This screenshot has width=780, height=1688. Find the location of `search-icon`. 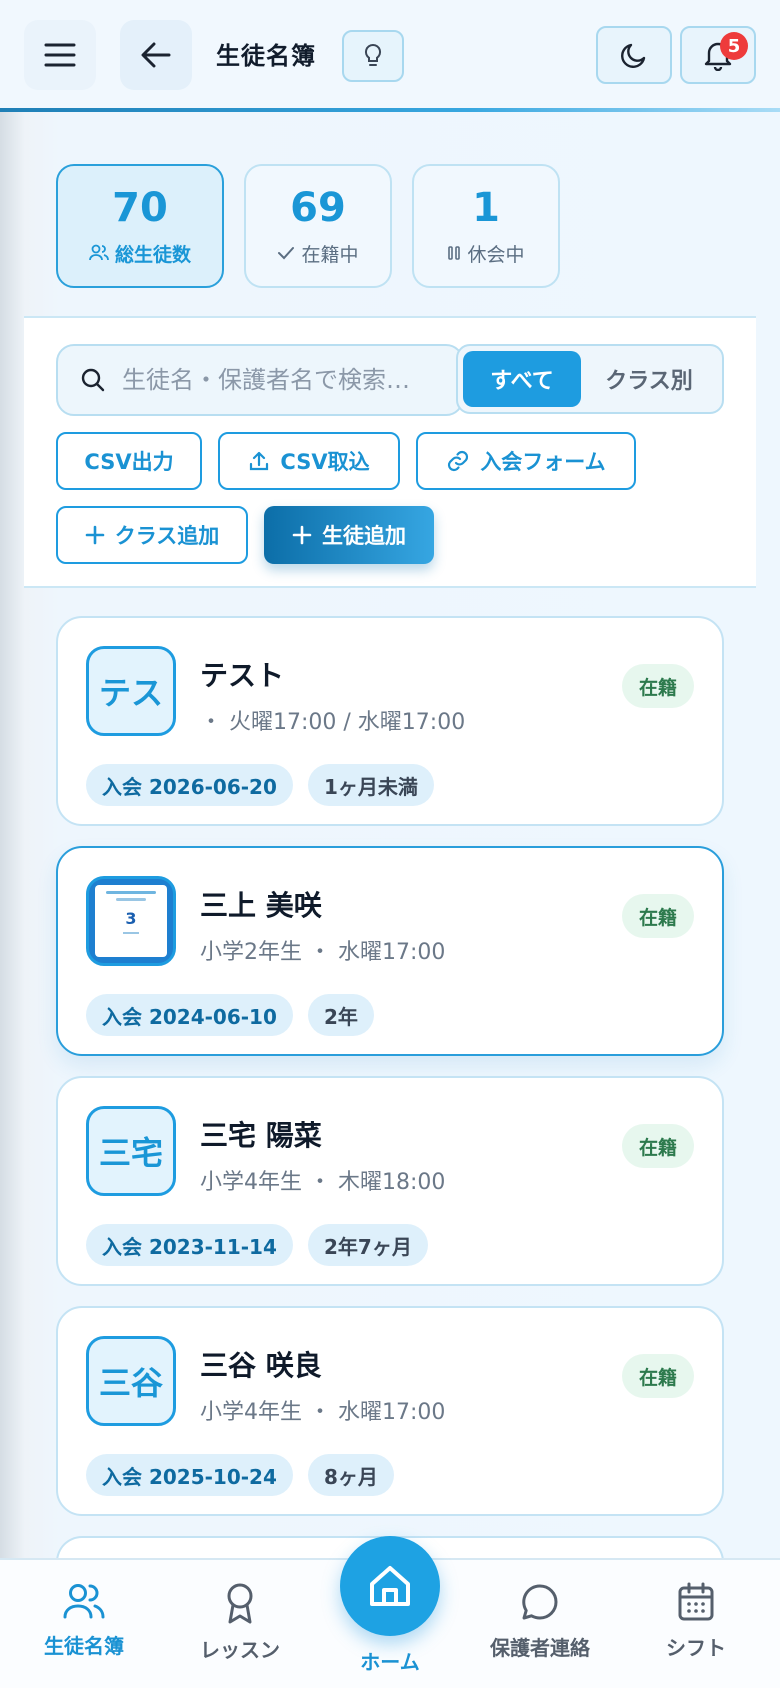

search-icon is located at coordinates (93, 380).